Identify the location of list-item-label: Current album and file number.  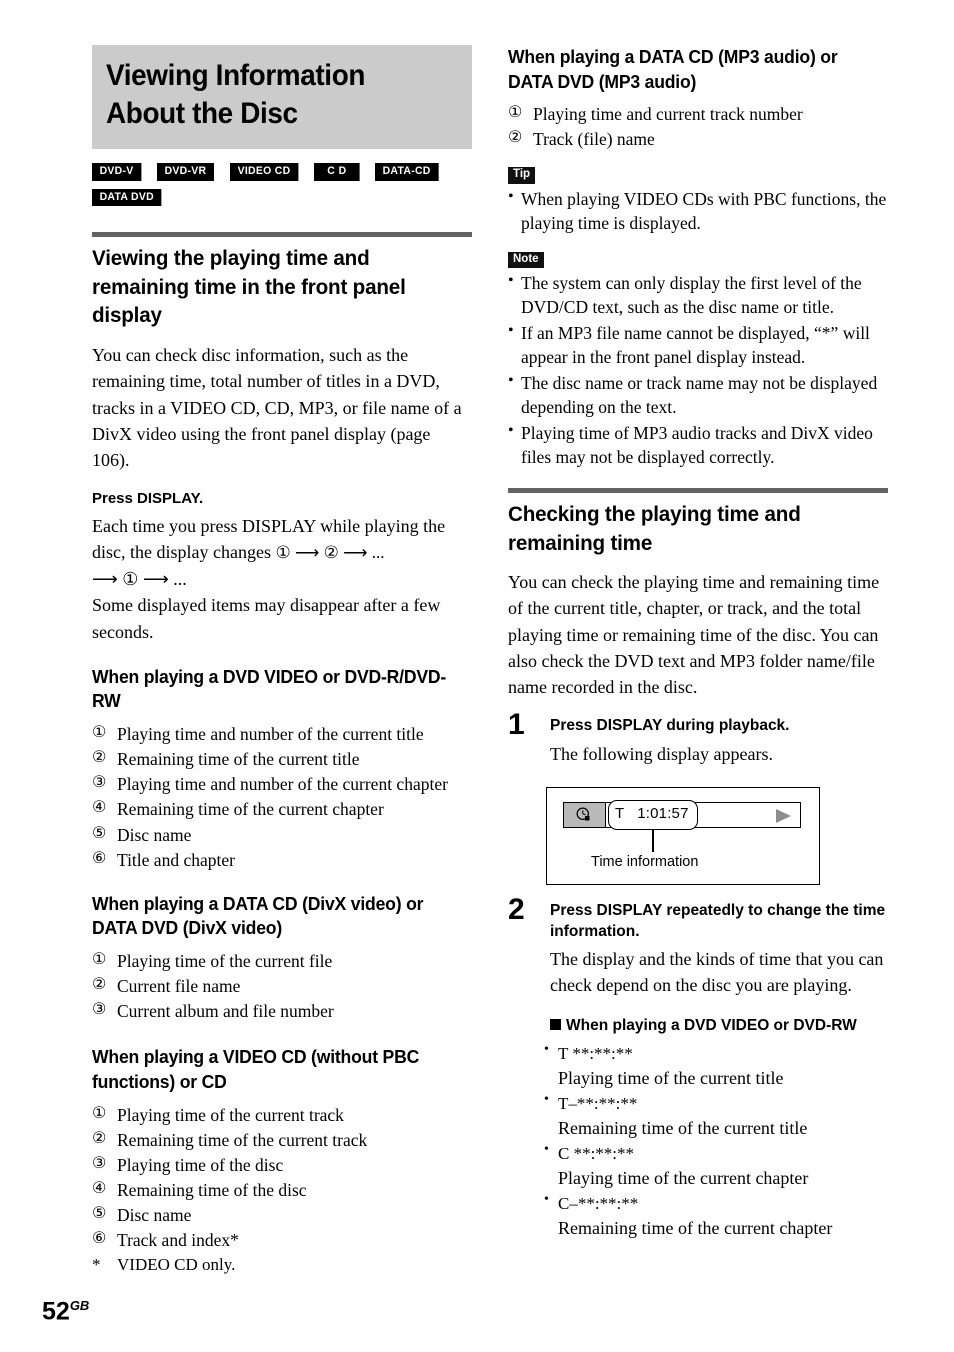
(225, 1011).